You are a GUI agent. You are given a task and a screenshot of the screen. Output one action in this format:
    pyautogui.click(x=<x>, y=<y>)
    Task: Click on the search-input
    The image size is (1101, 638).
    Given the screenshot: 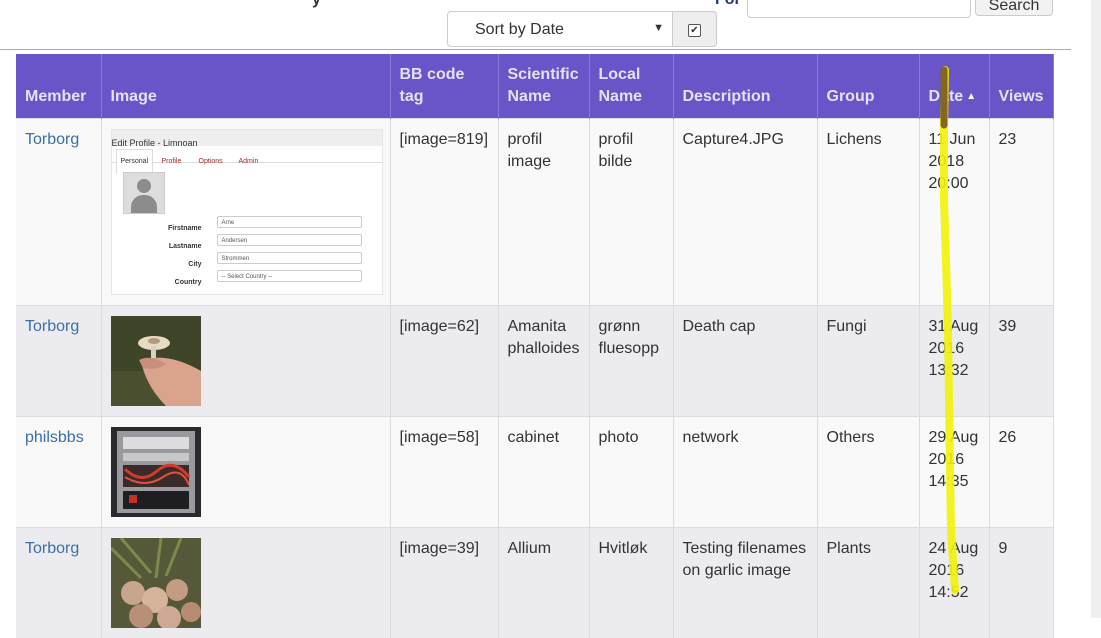 What is the action you would take?
    pyautogui.click(x=859, y=9)
    